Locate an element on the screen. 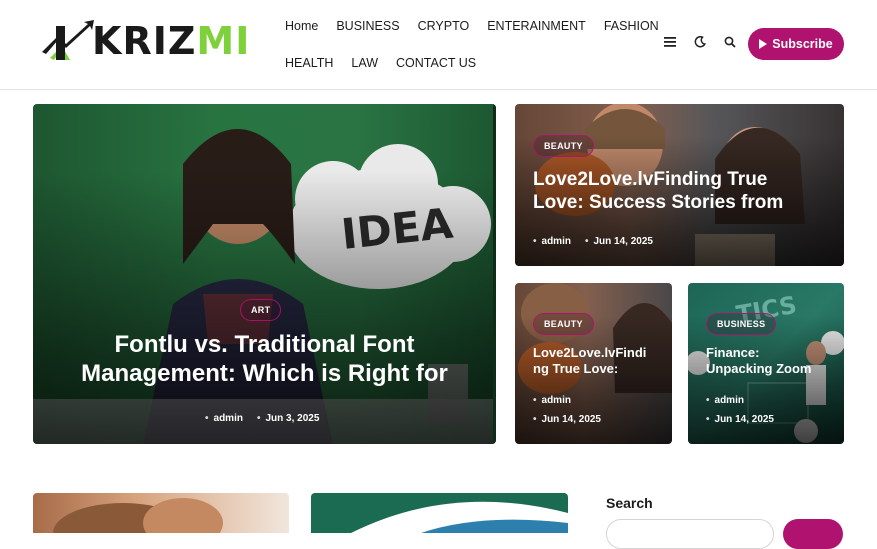  card-meta: admin Jun 3, 2025 is located at coordinates (262, 418).